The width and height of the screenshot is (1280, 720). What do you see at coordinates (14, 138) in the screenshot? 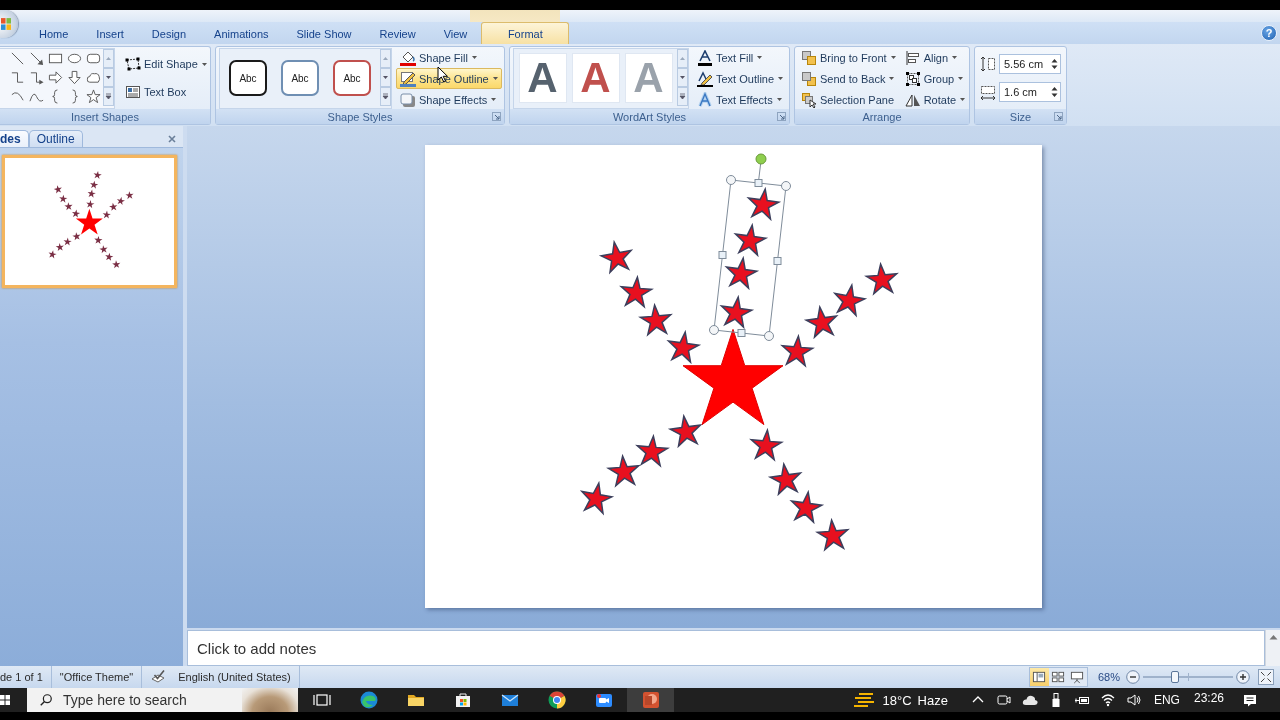
I see `panel-tab: des` at bounding box center [14, 138].